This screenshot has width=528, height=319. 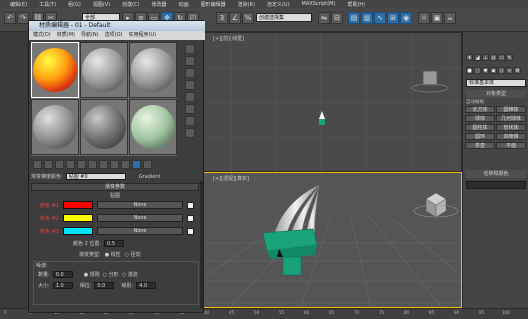 What do you see at coordinates (477, 70) in the screenshot?
I see `shapes-icon: ◌` at bounding box center [477, 70].